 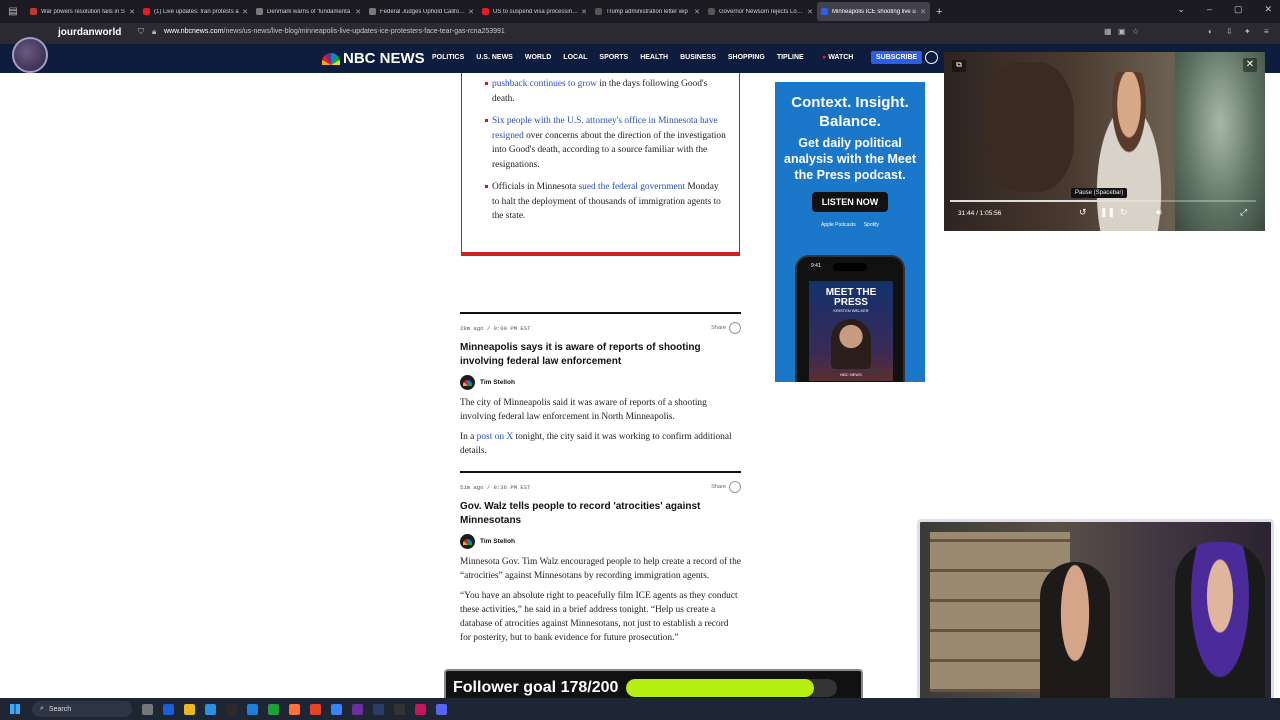 What do you see at coordinates (441, 709) in the screenshot?
I see `discord-icon` at bounding box center [441, 709].